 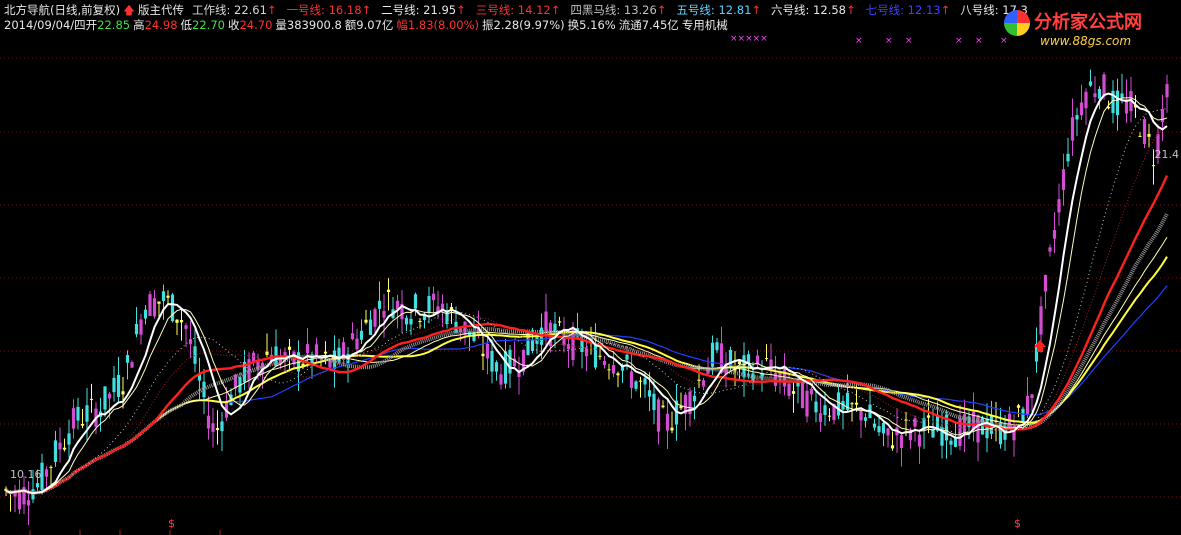 What do you see at coordinates (438, 25) in the screenshot?
I see `change-value: 幅1.83(8.00%)` at bounding box center [438, 25].